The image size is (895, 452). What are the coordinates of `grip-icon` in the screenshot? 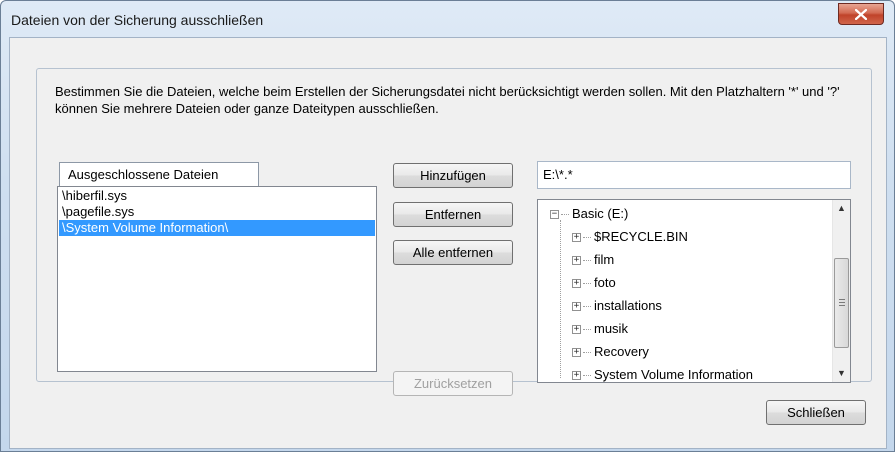 It's located at (842, 303).